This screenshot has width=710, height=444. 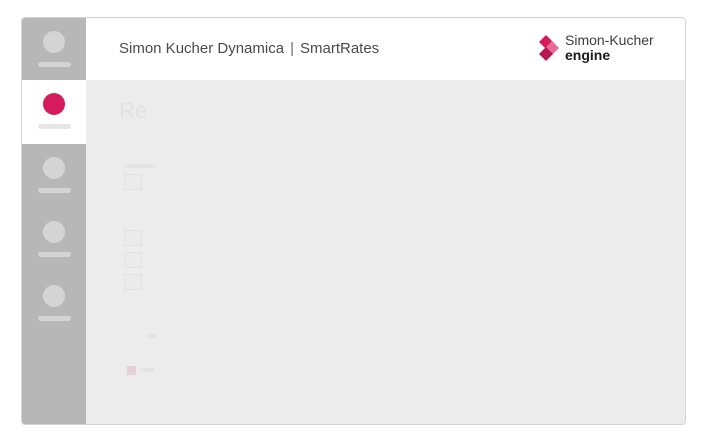 What do you see at coordinates (549, 48) in the screenshot?
I see `diamond-chevron-icon` at bounding box center [549, 48].